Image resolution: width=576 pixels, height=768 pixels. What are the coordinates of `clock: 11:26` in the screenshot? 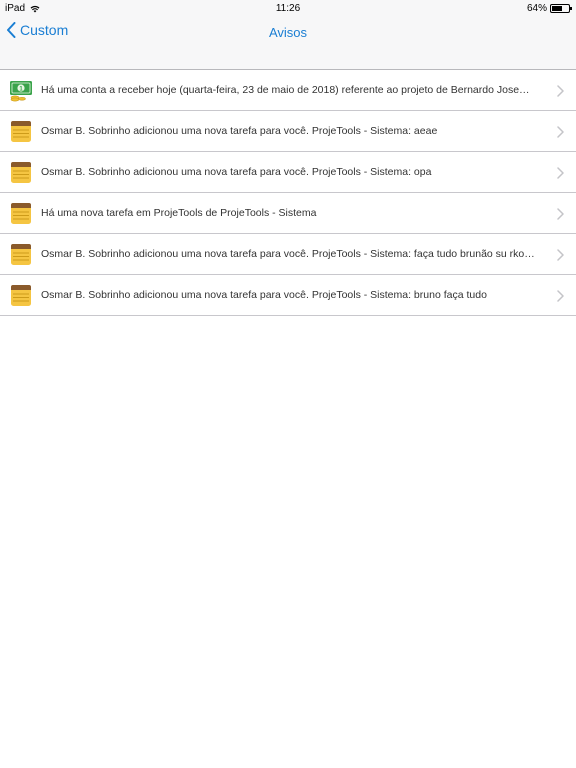 It's located at (288, 8).